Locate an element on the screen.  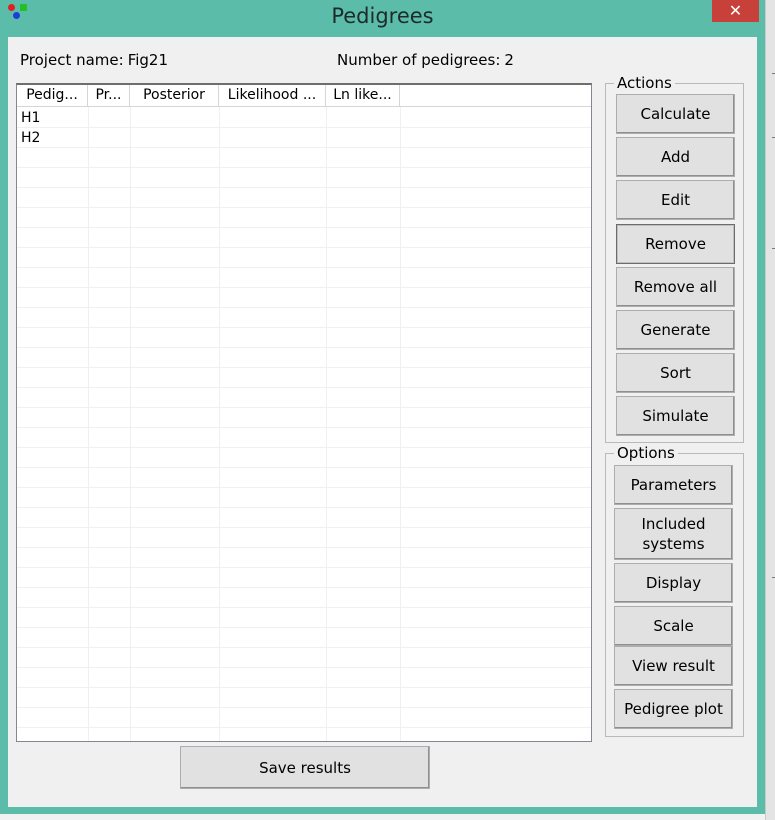
background-window-edge-bottom is located at coordinates (382, 817).